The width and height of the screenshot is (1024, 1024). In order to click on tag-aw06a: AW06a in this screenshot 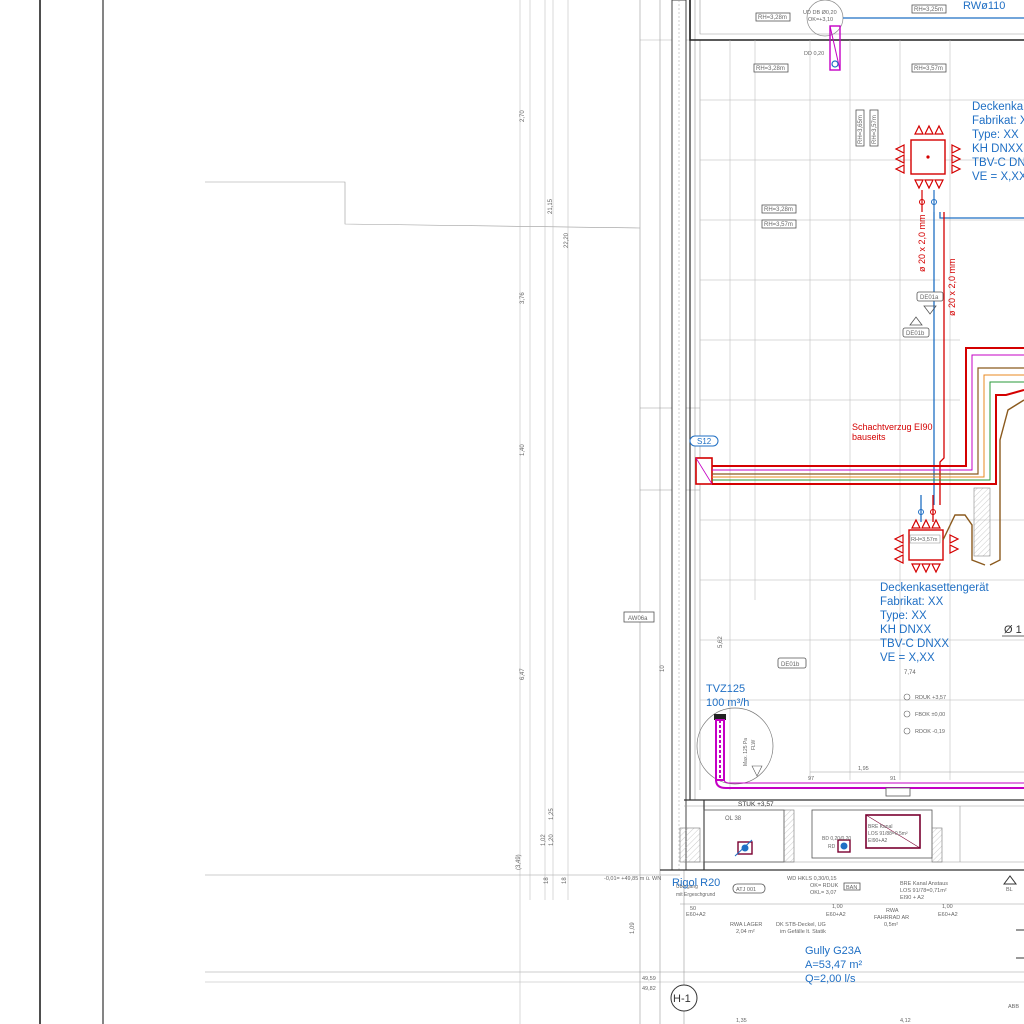, I will do `click(638, 619)`.